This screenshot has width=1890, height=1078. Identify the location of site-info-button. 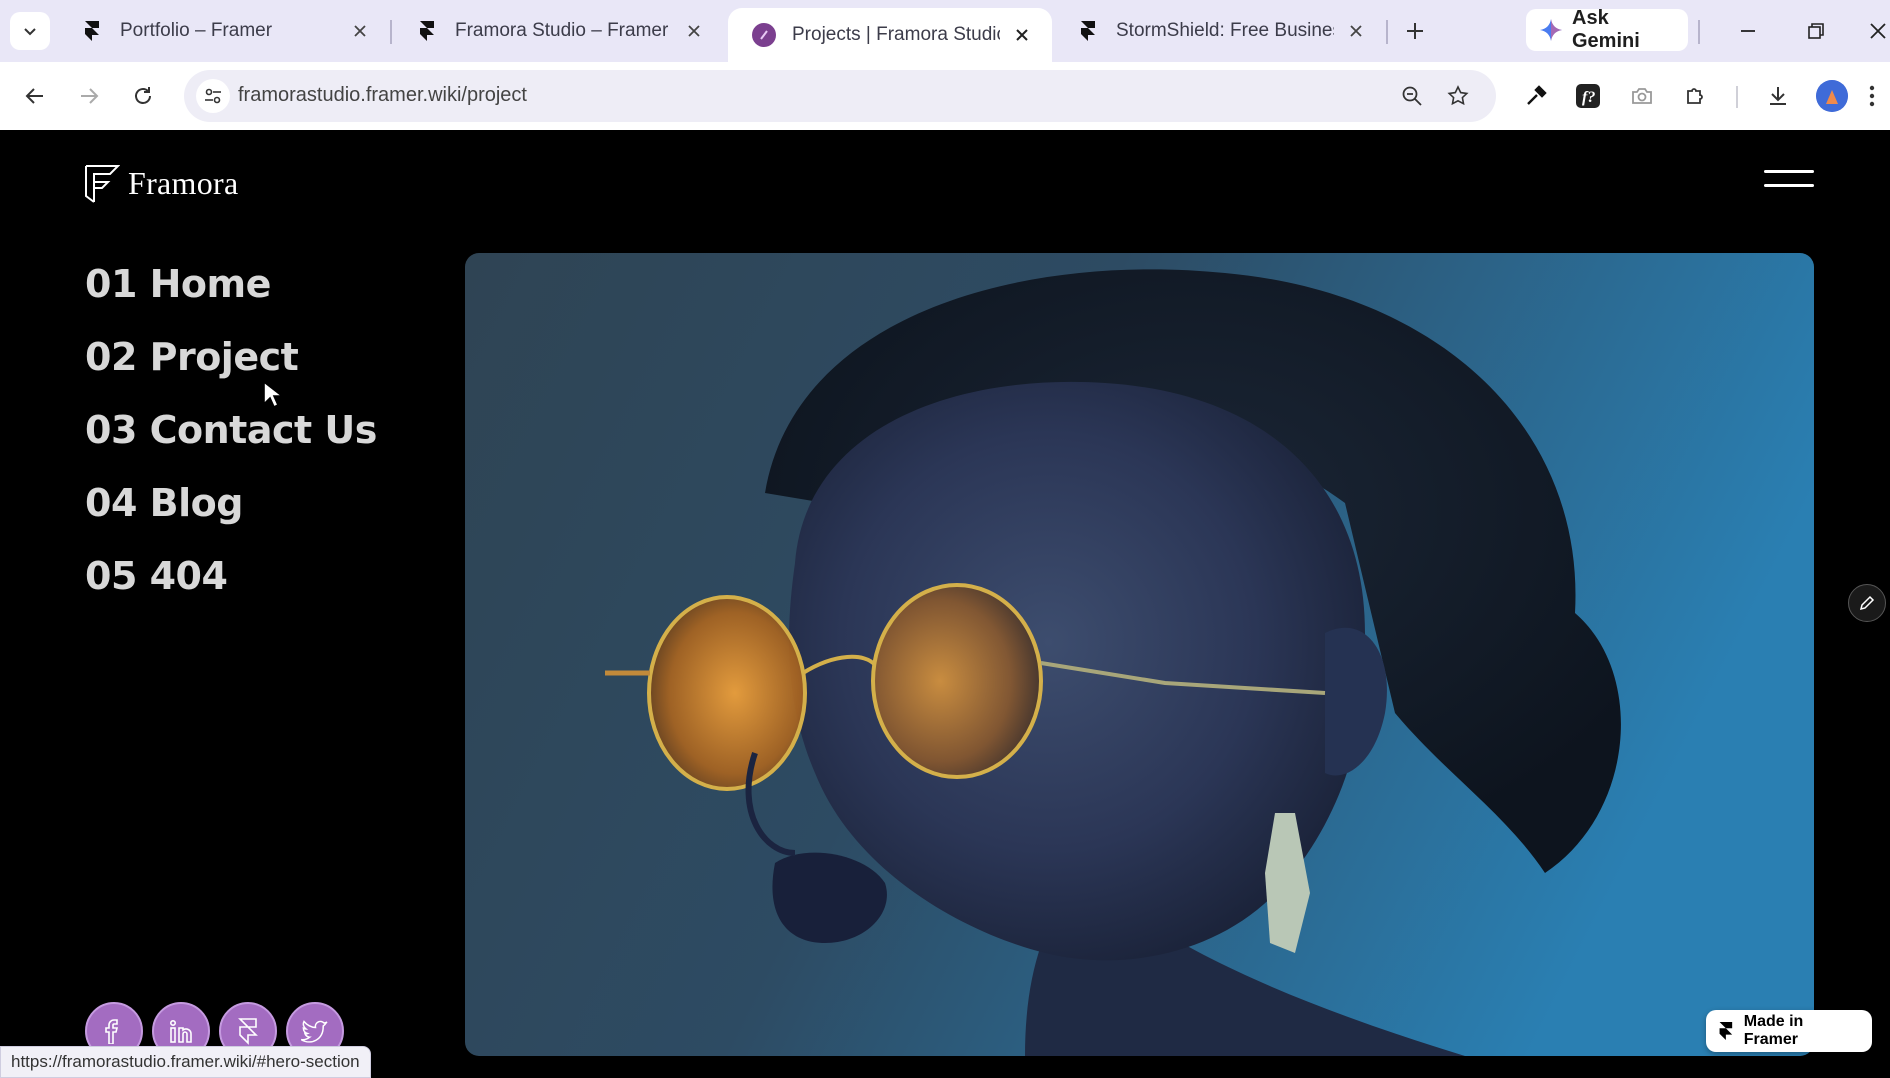
(213, 96).